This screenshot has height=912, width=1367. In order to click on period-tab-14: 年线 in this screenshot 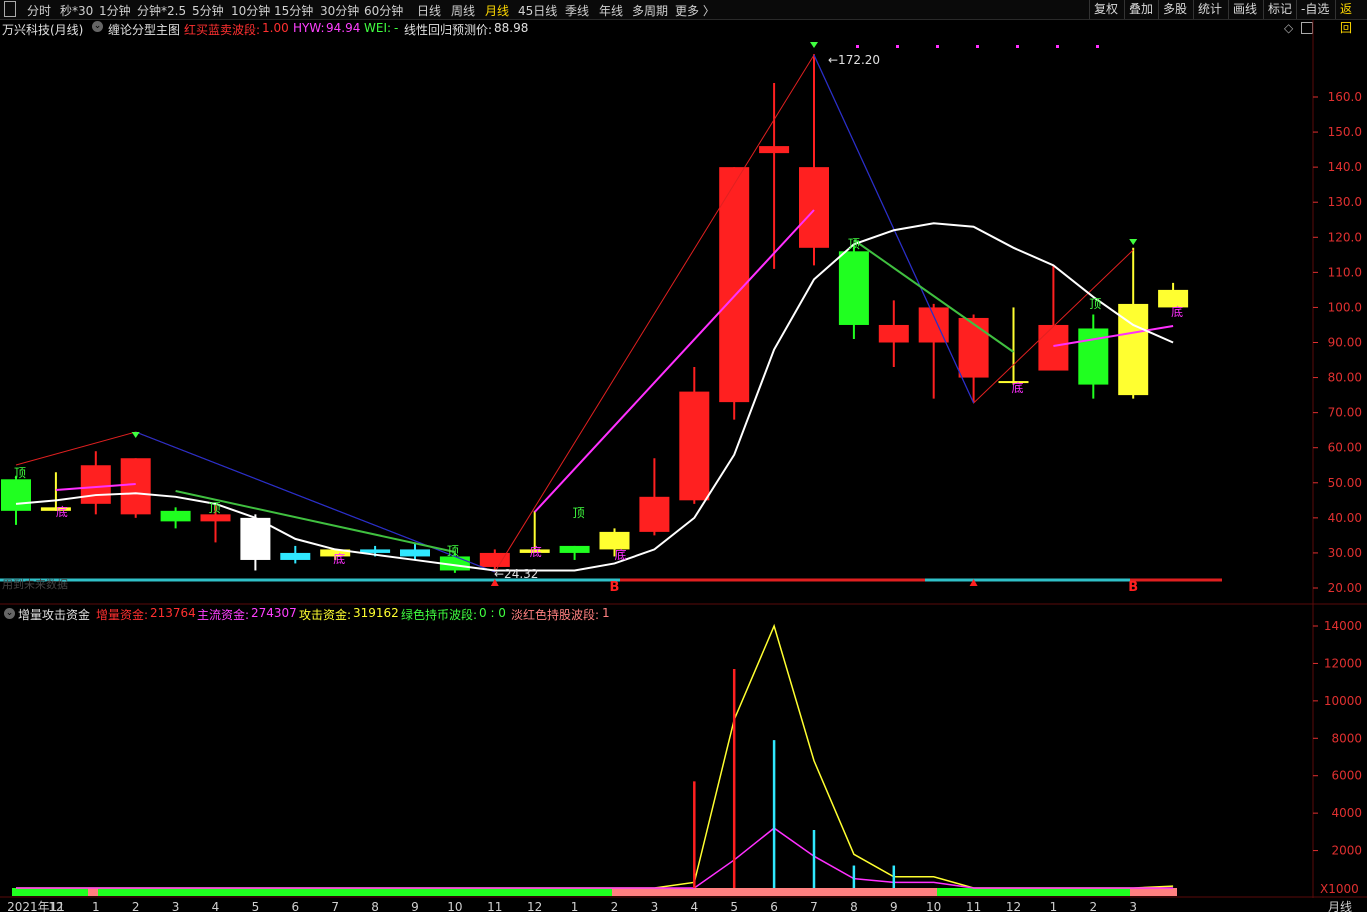, I will do `click(611, 10)`.